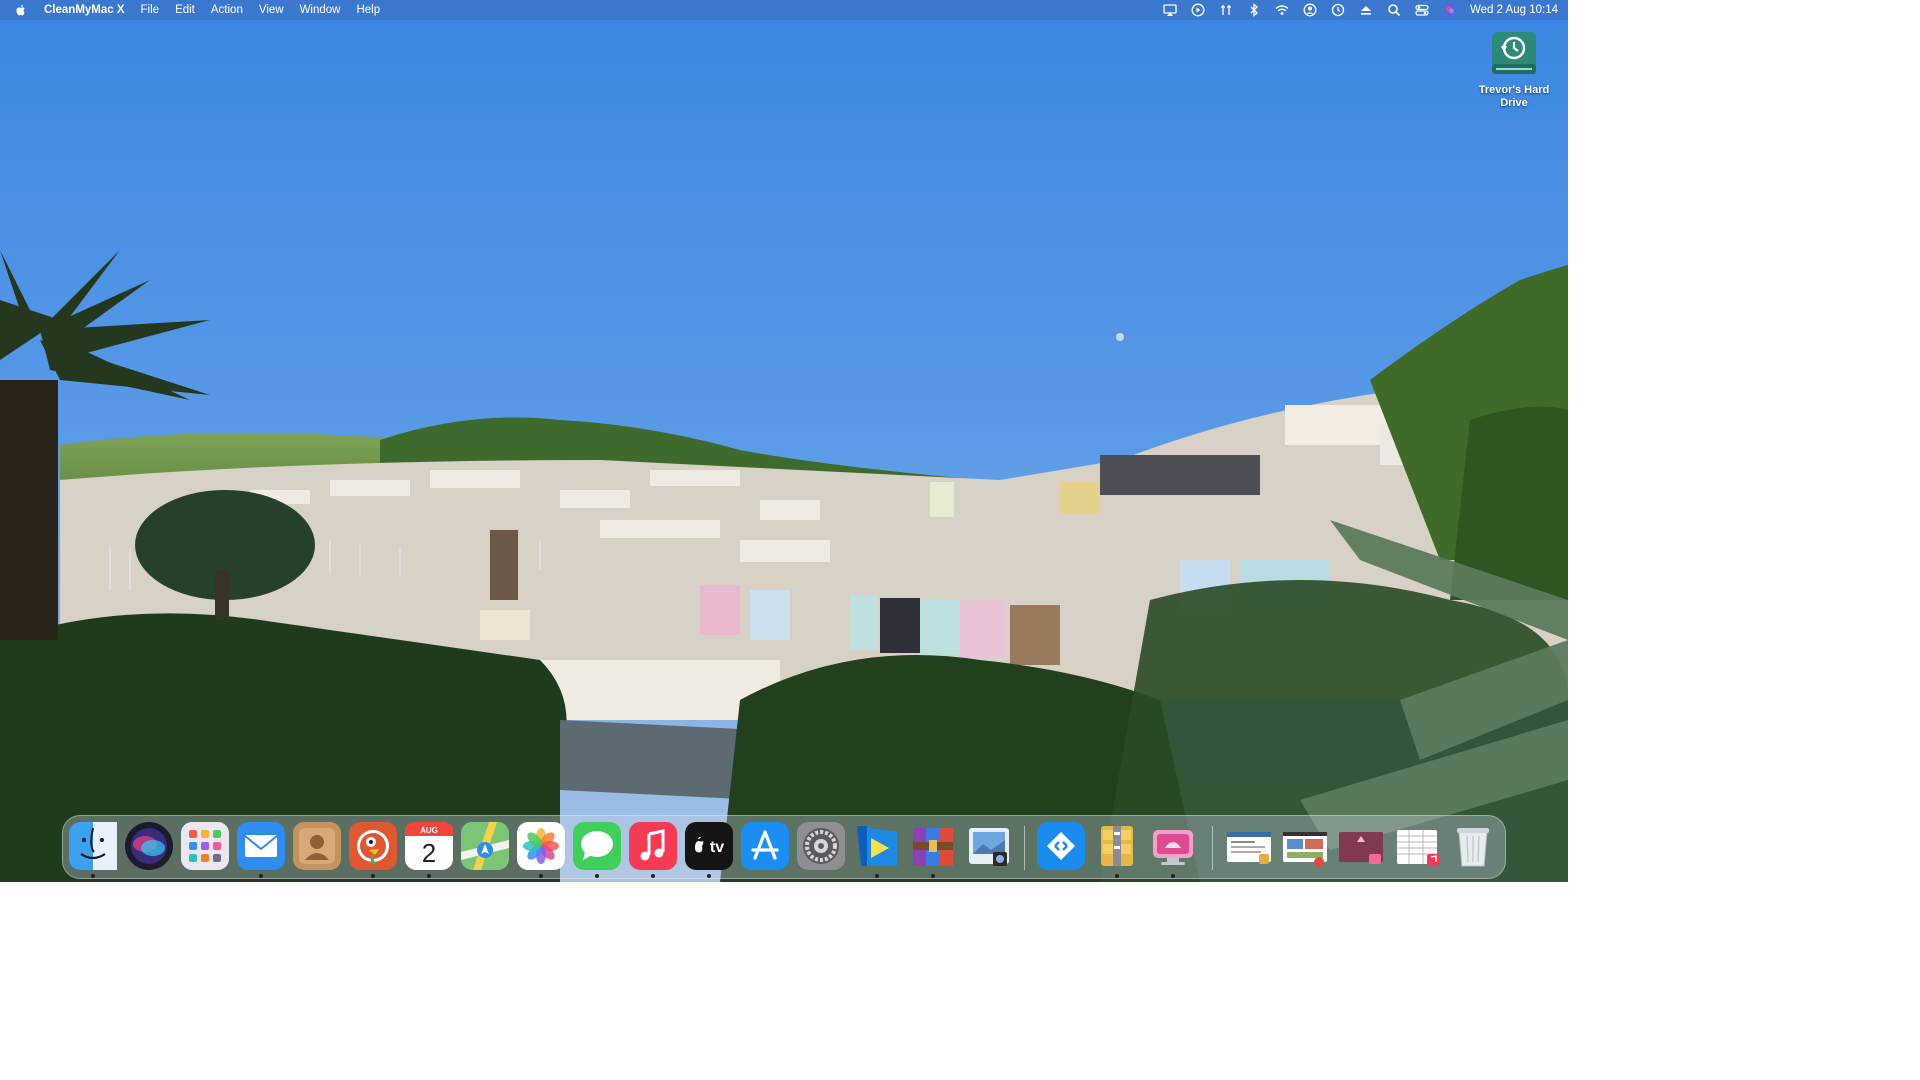 The image size is (1920, 1080). Describe the element at coordinates (227, 10) in the screenshot. I see `menu-action: Action` at that location.